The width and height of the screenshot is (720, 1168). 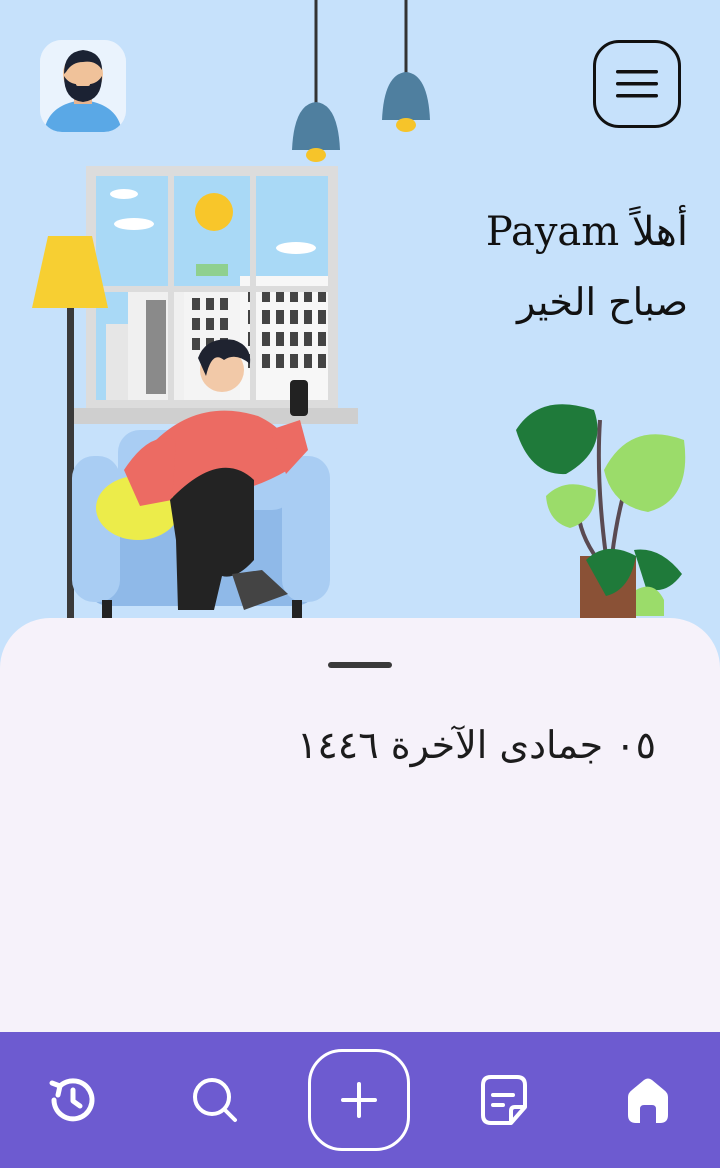 I want to click on home-icon, so click(x=648, y=1100).